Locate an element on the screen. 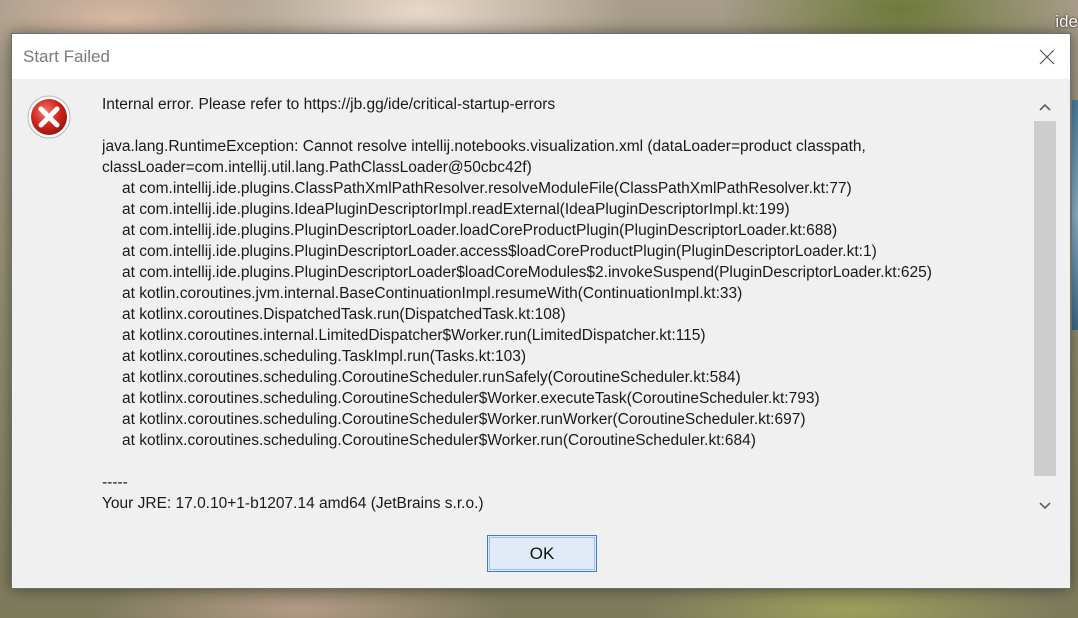 The height and width of the screenshot is (618, 1078). ok-button: OK is located at coordinates (542, 553).